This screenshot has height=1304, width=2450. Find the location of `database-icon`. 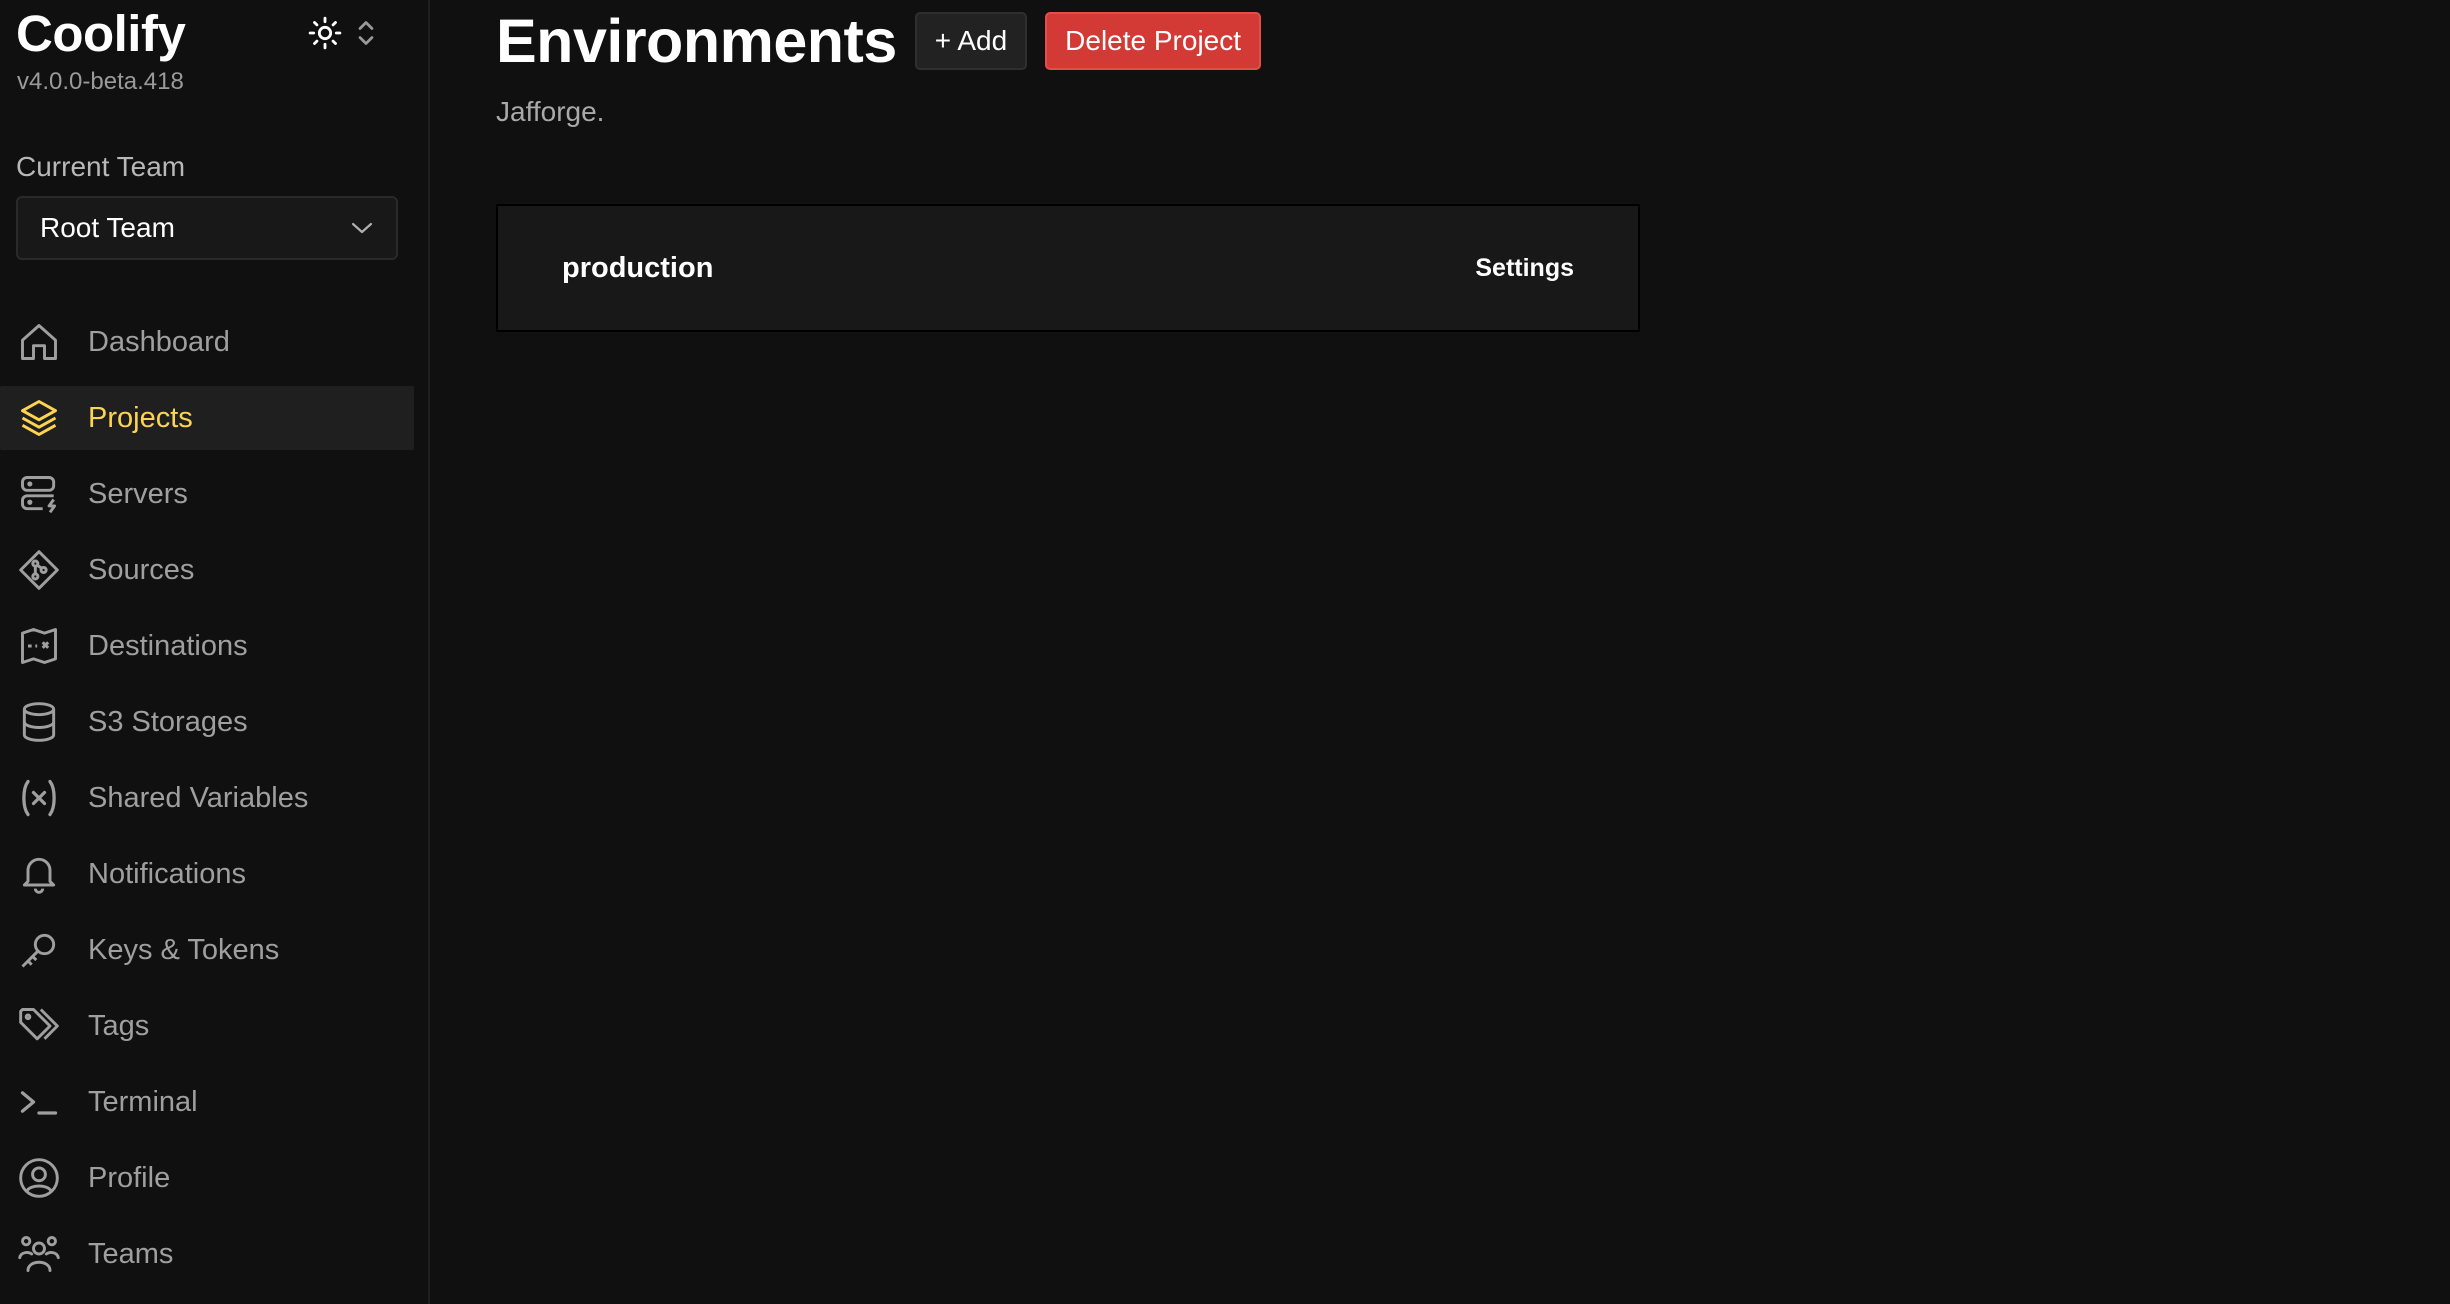

database-icon is located at coordinates (39, 722).